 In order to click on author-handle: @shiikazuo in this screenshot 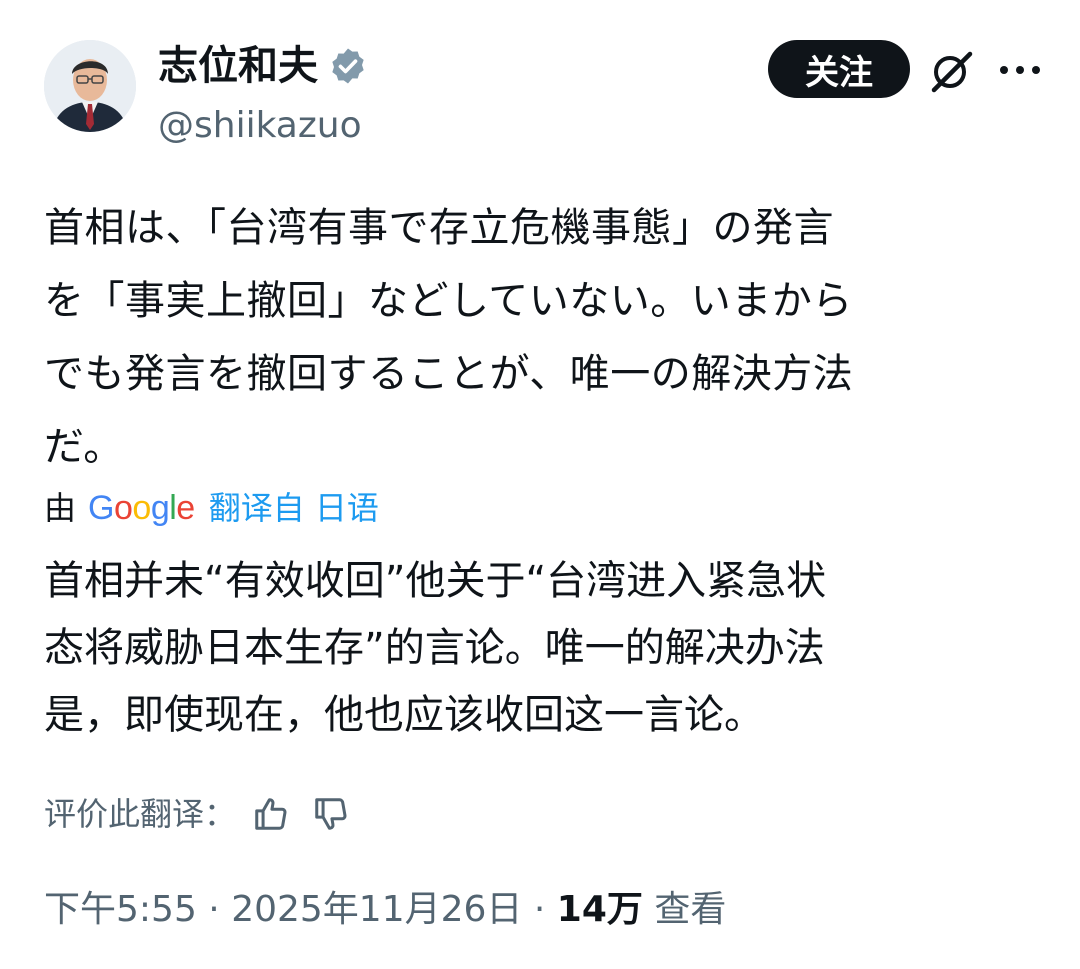, I will do `click(260, 126)`.